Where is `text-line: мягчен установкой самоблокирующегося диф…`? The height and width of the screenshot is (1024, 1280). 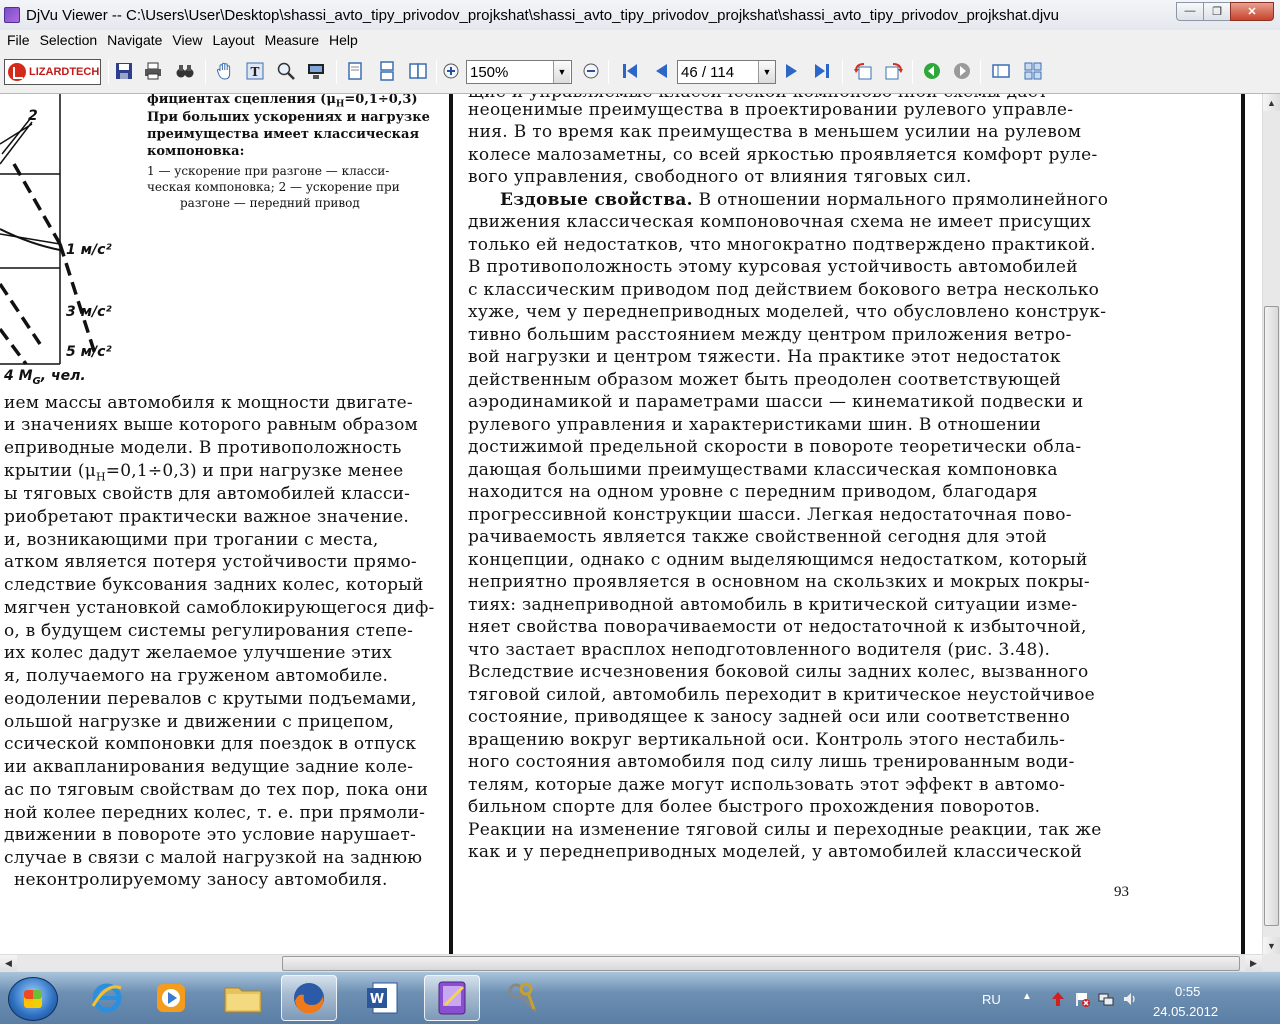
text-line: мягчен установкой самоблокирующегося диф… is located at coordinates (219, 608).